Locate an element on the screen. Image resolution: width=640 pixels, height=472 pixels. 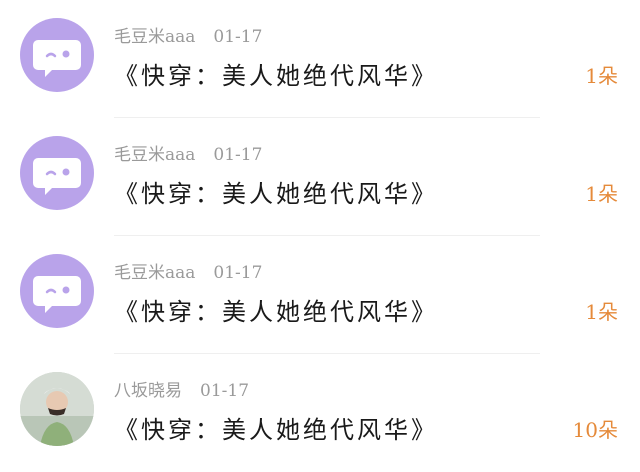
item-meta: 八坂晓易 01-17 is located at coordinates (181, 388).